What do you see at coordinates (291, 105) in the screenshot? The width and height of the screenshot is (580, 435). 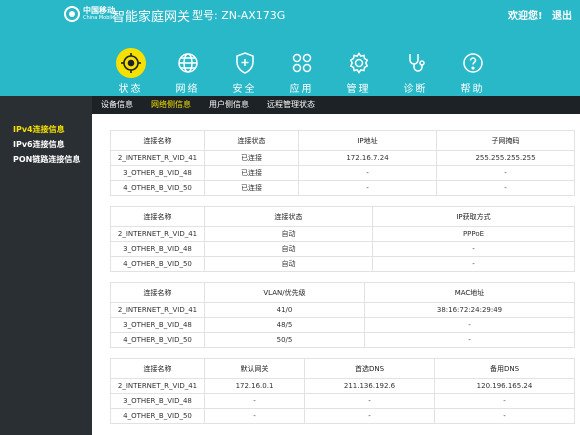 I see `subnav-remote-status: 远程管理状态` at bounding box center [291, 105].